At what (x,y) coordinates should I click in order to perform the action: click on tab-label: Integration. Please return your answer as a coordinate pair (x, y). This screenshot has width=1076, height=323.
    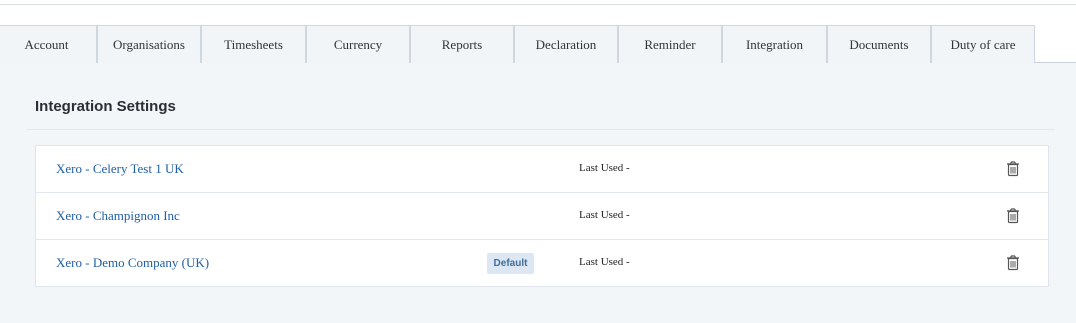
    Looking at the image, I should click on (774, 44).